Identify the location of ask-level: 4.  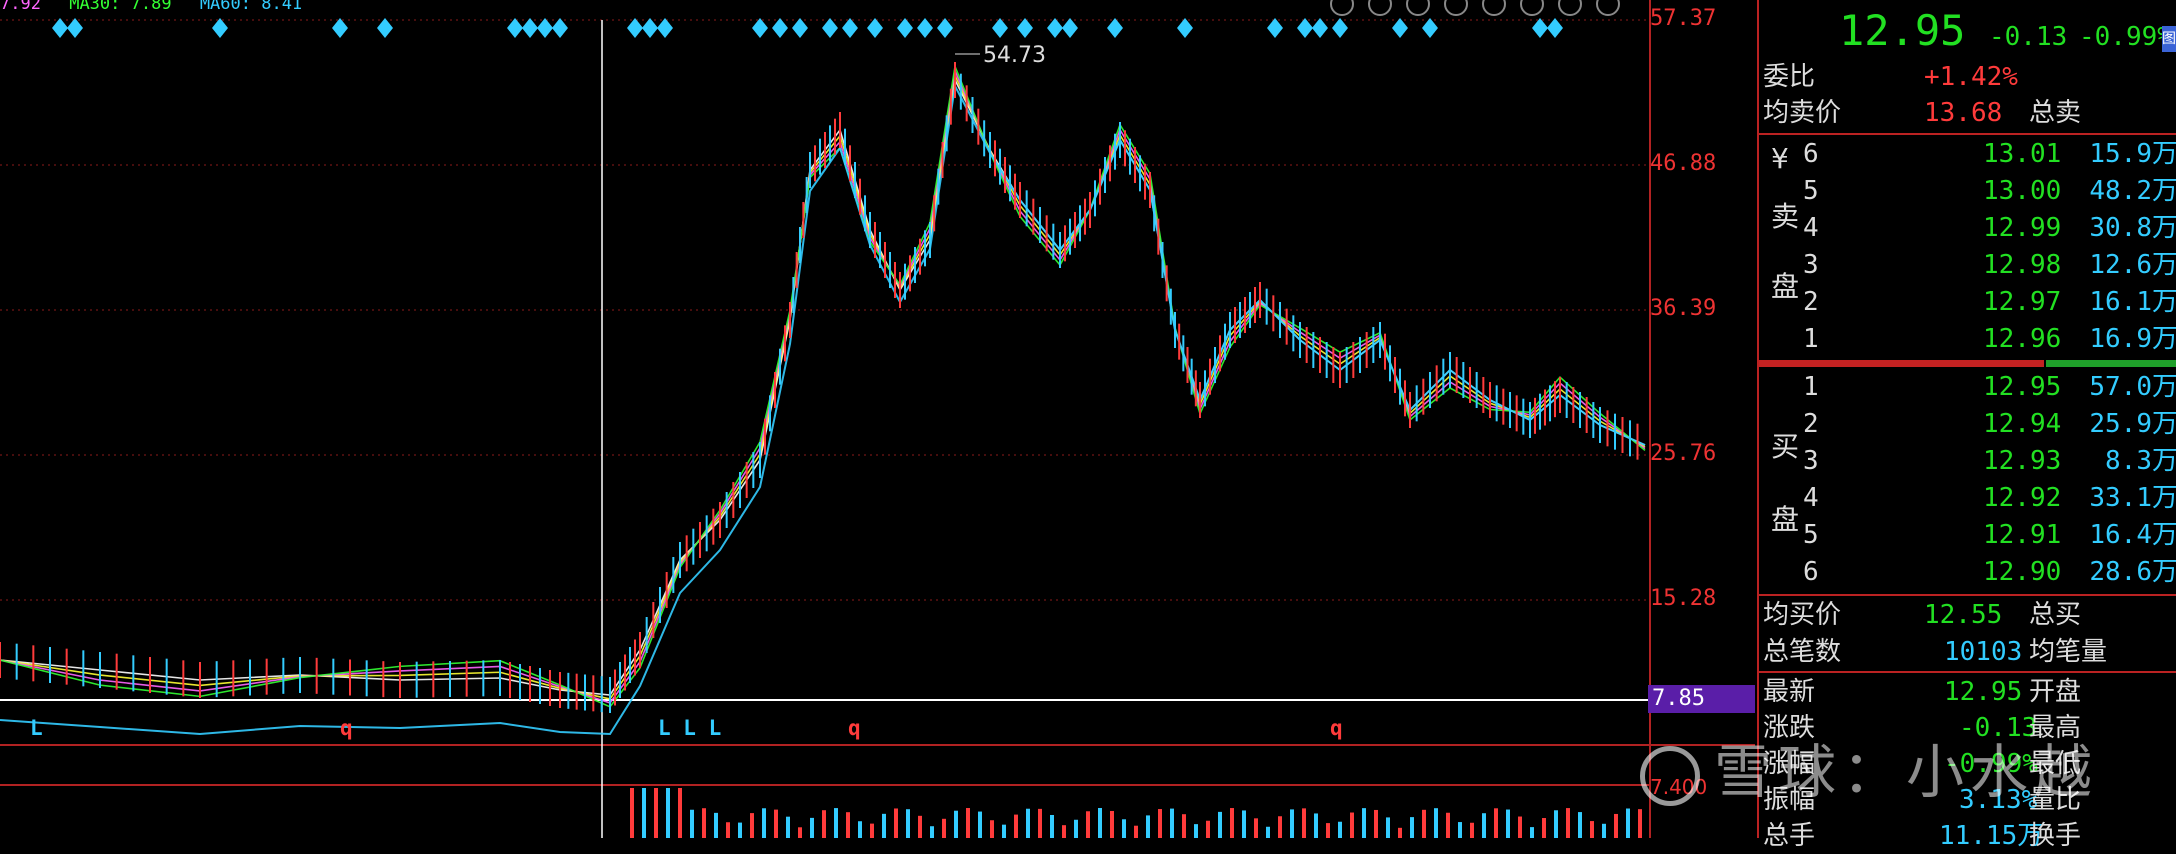
(1811, 228).